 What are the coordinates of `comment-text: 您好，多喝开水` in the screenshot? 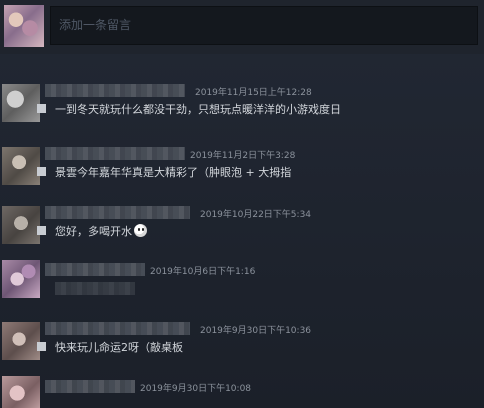 It's located at (101, 231).